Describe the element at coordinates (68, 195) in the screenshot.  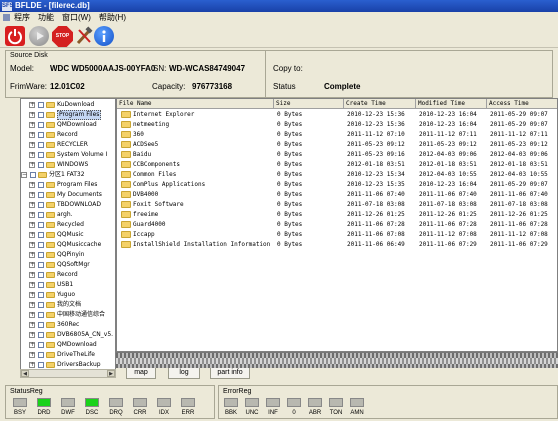
I see `tree-item: + My Documents` at that location.